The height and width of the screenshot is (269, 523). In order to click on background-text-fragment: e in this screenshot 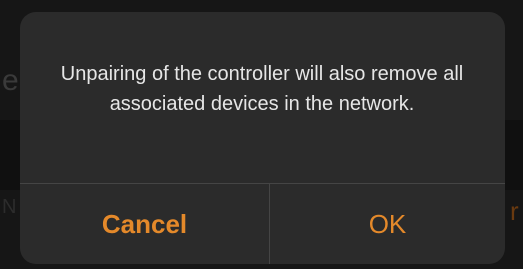, I will do `click(10, 80)`.